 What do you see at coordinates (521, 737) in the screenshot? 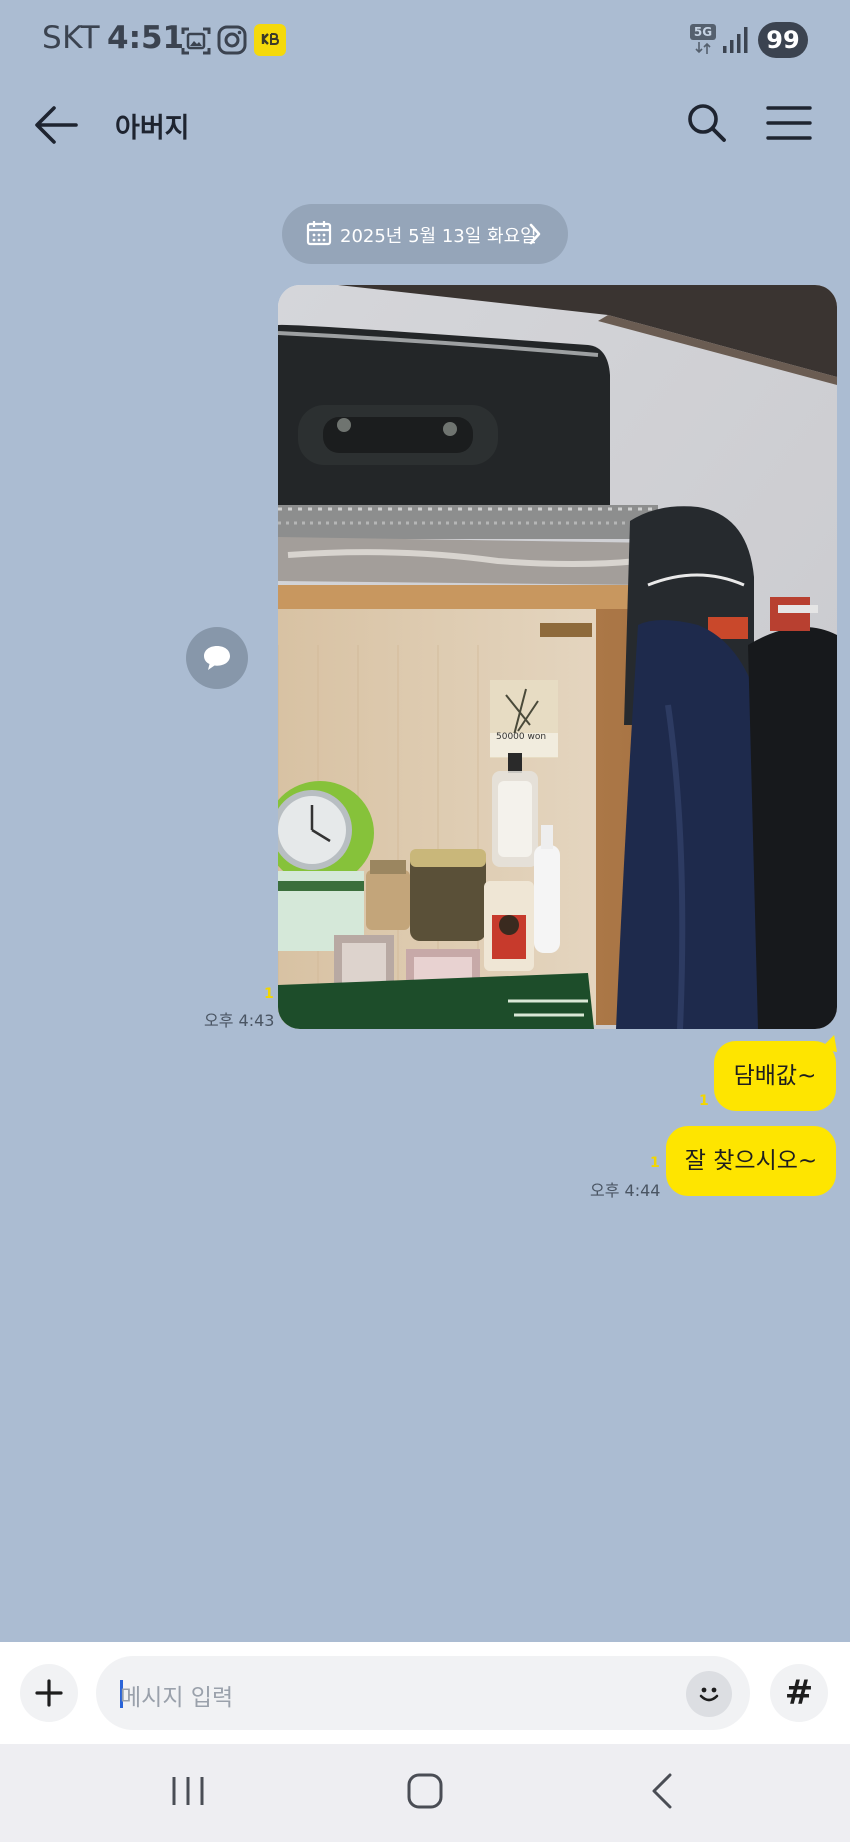
I see `photo-price-tag-text: 50000 won` at bounding box center [521, 737].